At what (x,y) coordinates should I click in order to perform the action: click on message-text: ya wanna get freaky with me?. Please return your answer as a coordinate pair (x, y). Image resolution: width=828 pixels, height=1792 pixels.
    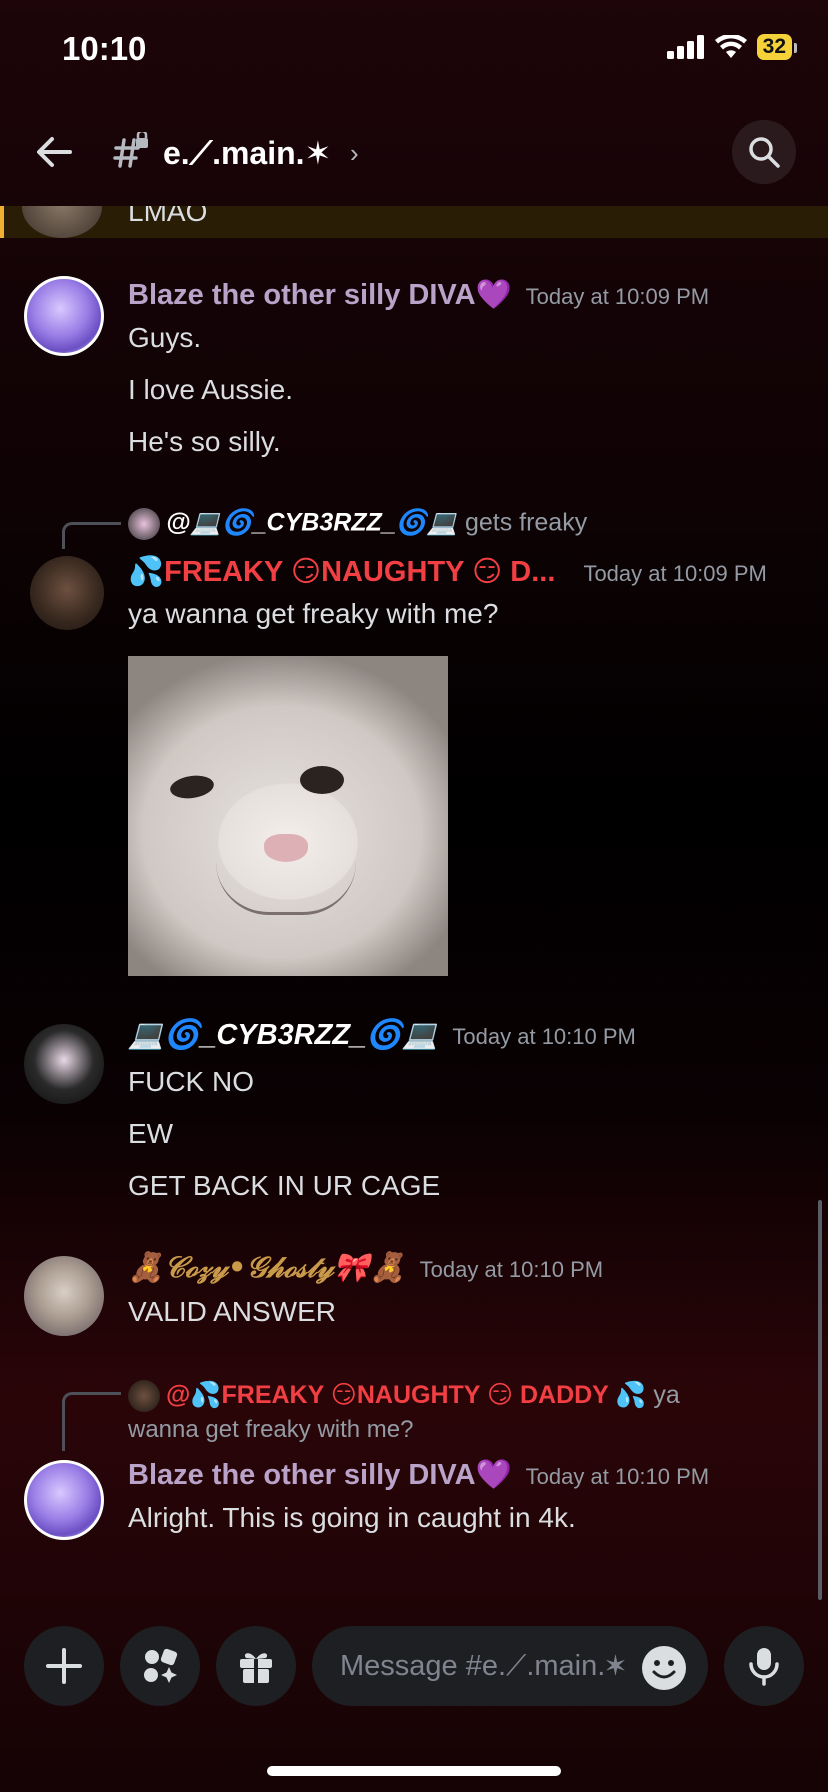
    Looking at the image, I should click on (313, 613).